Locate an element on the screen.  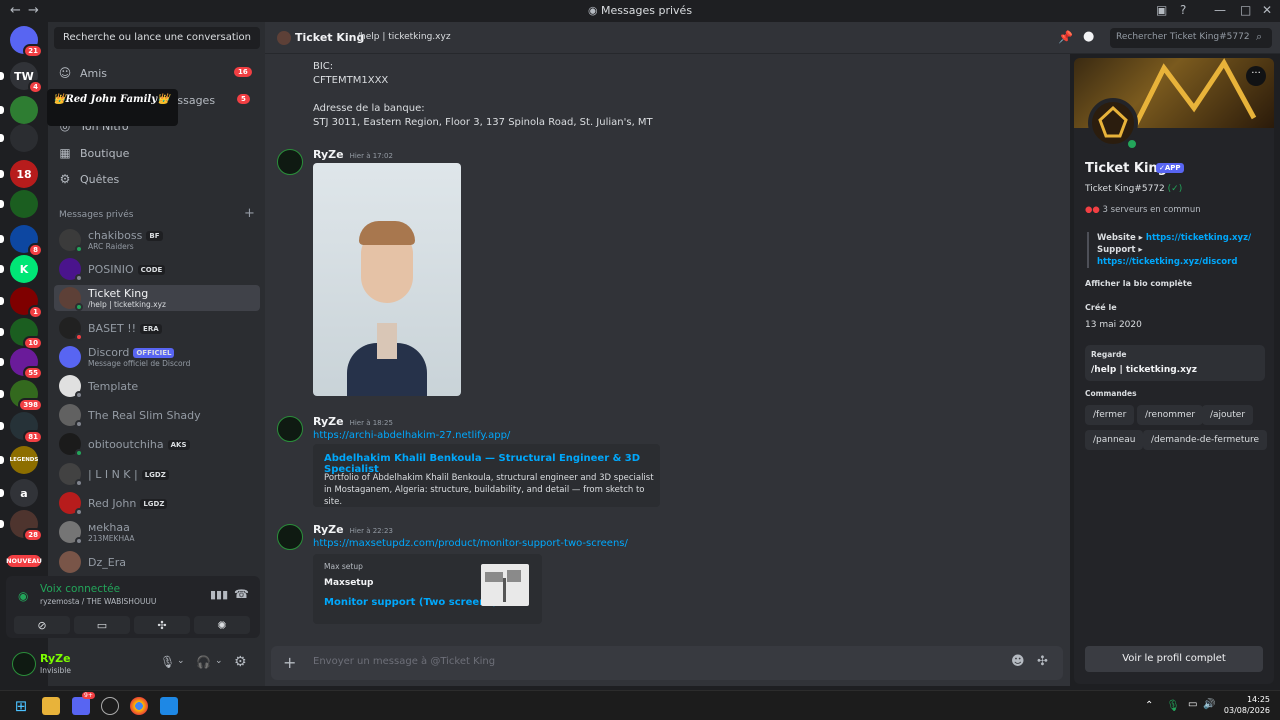
command-renommer: /renommer is located at coordinates (1170, 415).